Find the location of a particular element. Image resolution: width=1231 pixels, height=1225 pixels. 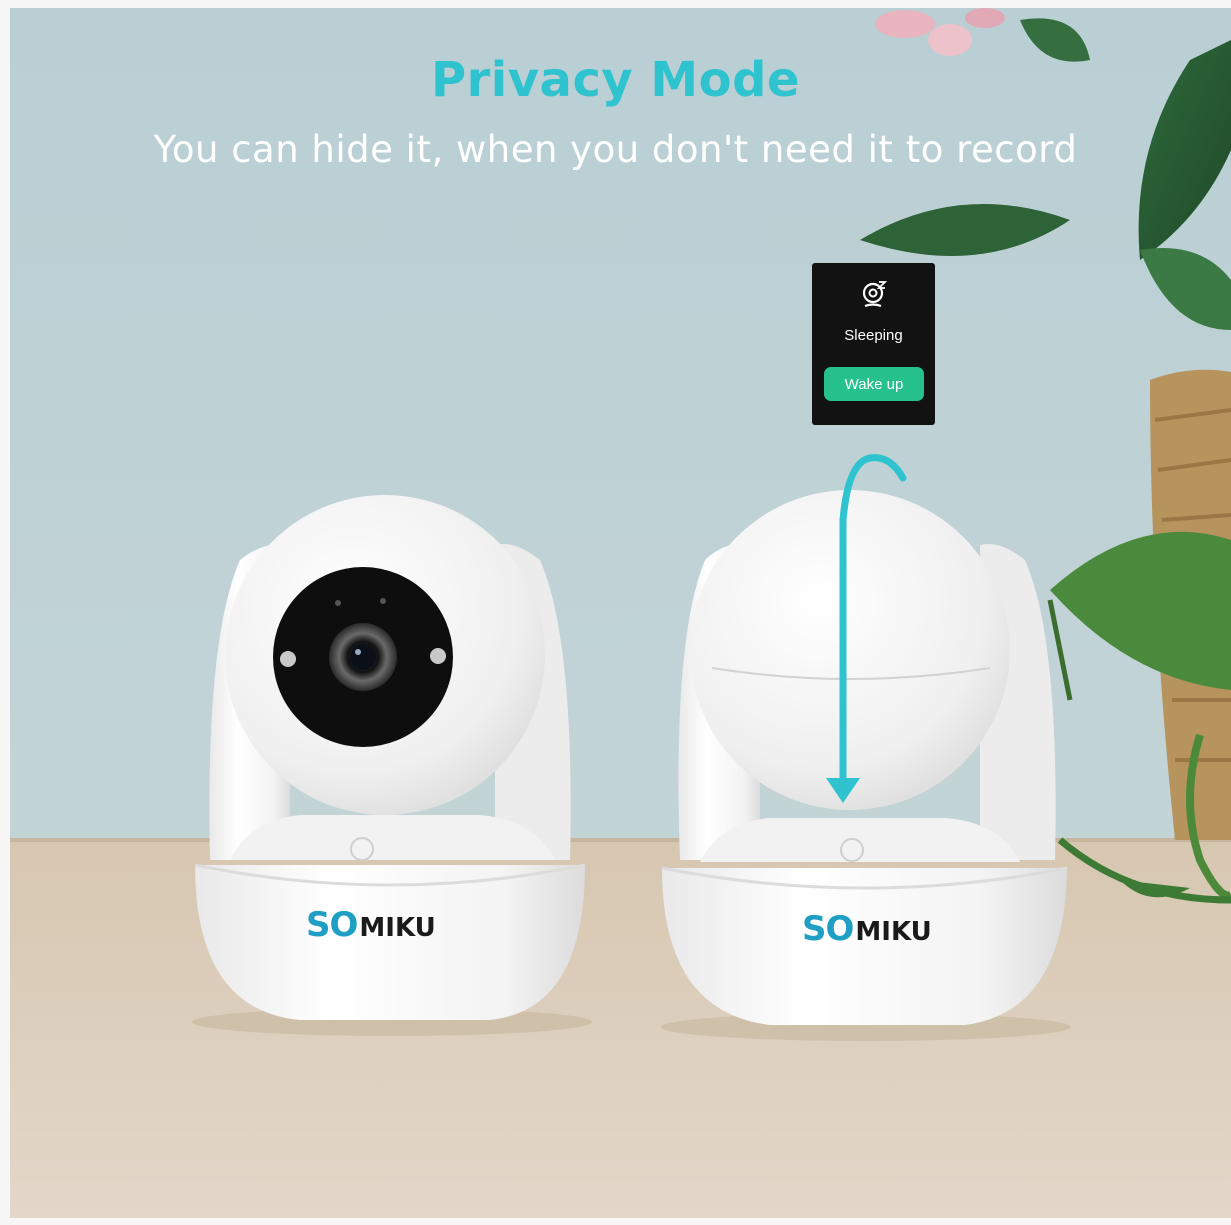

brand-logo-left: SO MIKU is located at coordinates (371, 925).